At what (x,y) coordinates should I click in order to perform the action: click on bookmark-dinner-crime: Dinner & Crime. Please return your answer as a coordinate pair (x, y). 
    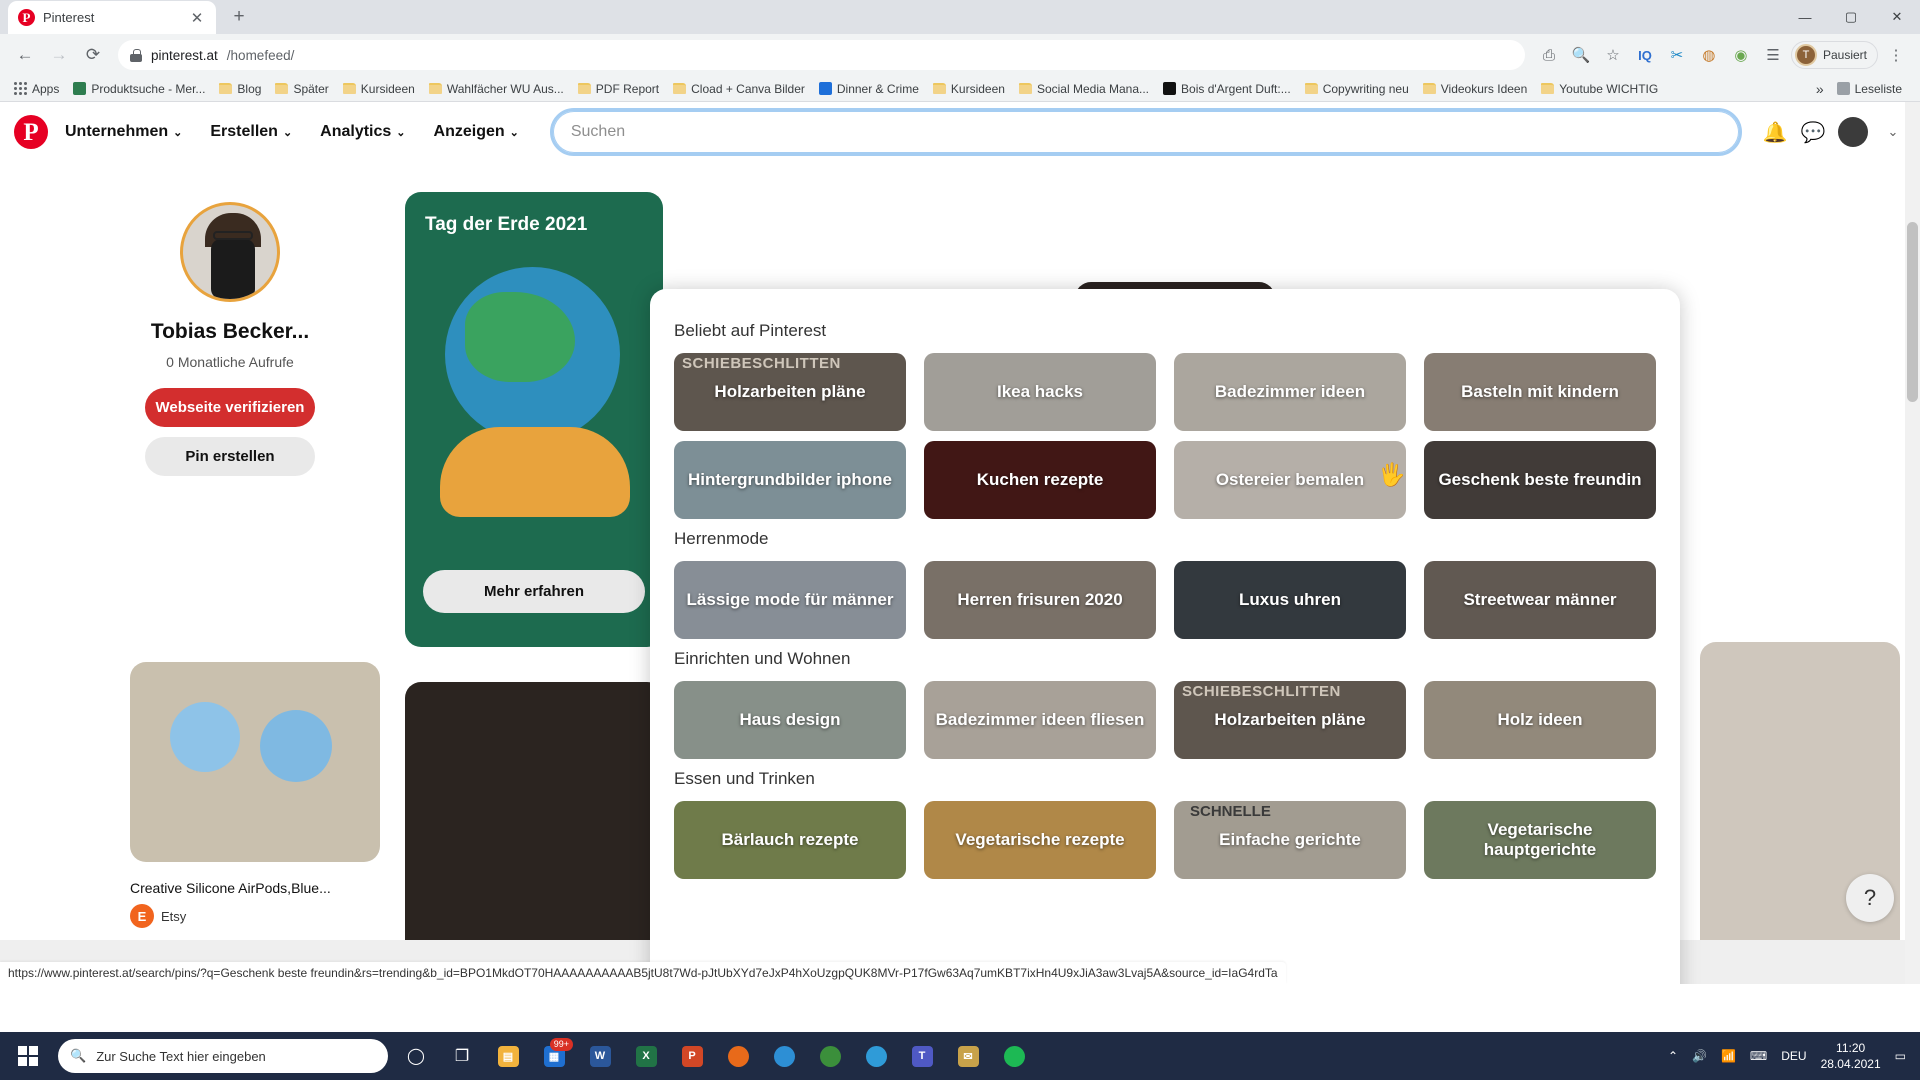
    Looking at the image, I should click on (869, 89).